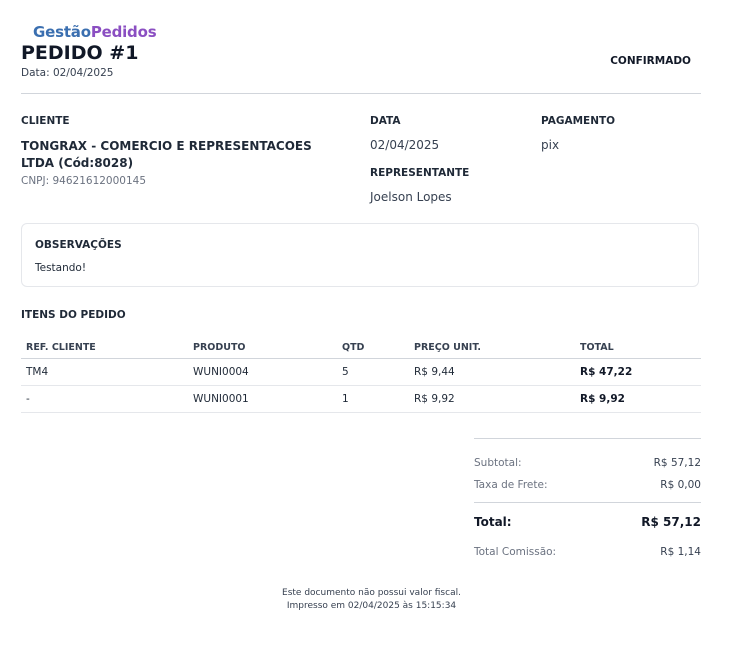 This screenshot has height=649, width=743. I want to click on freight-label: Taxa de Frete:, so click(511, 485).